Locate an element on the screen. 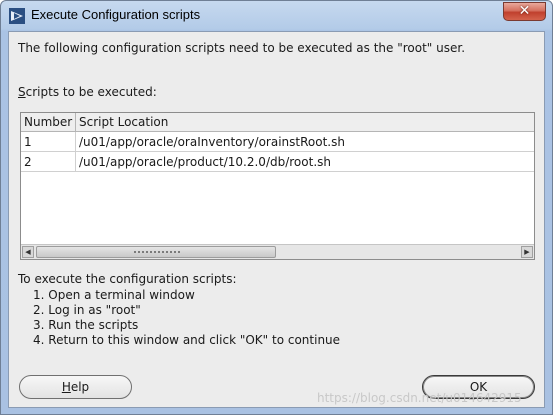  close-icon: ✕ is located at coordinates (524, 11).